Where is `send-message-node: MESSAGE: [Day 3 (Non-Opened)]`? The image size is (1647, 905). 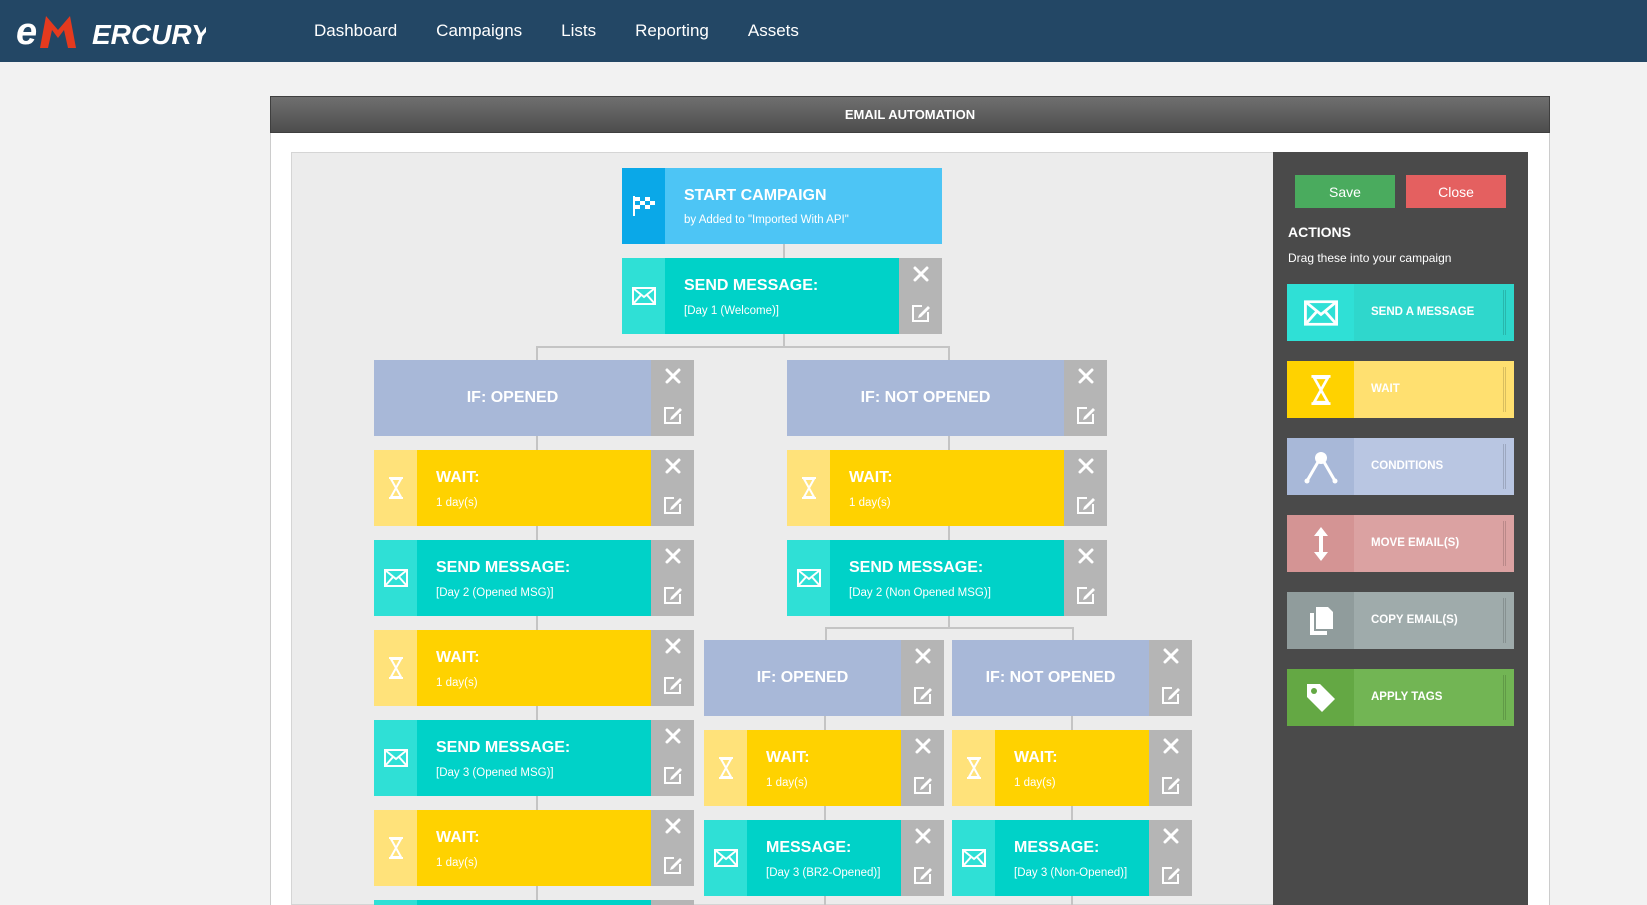 send-message-node: MESSAGE: [Day 3 (Non-Opened)] is located at coordinates (1072, 858).